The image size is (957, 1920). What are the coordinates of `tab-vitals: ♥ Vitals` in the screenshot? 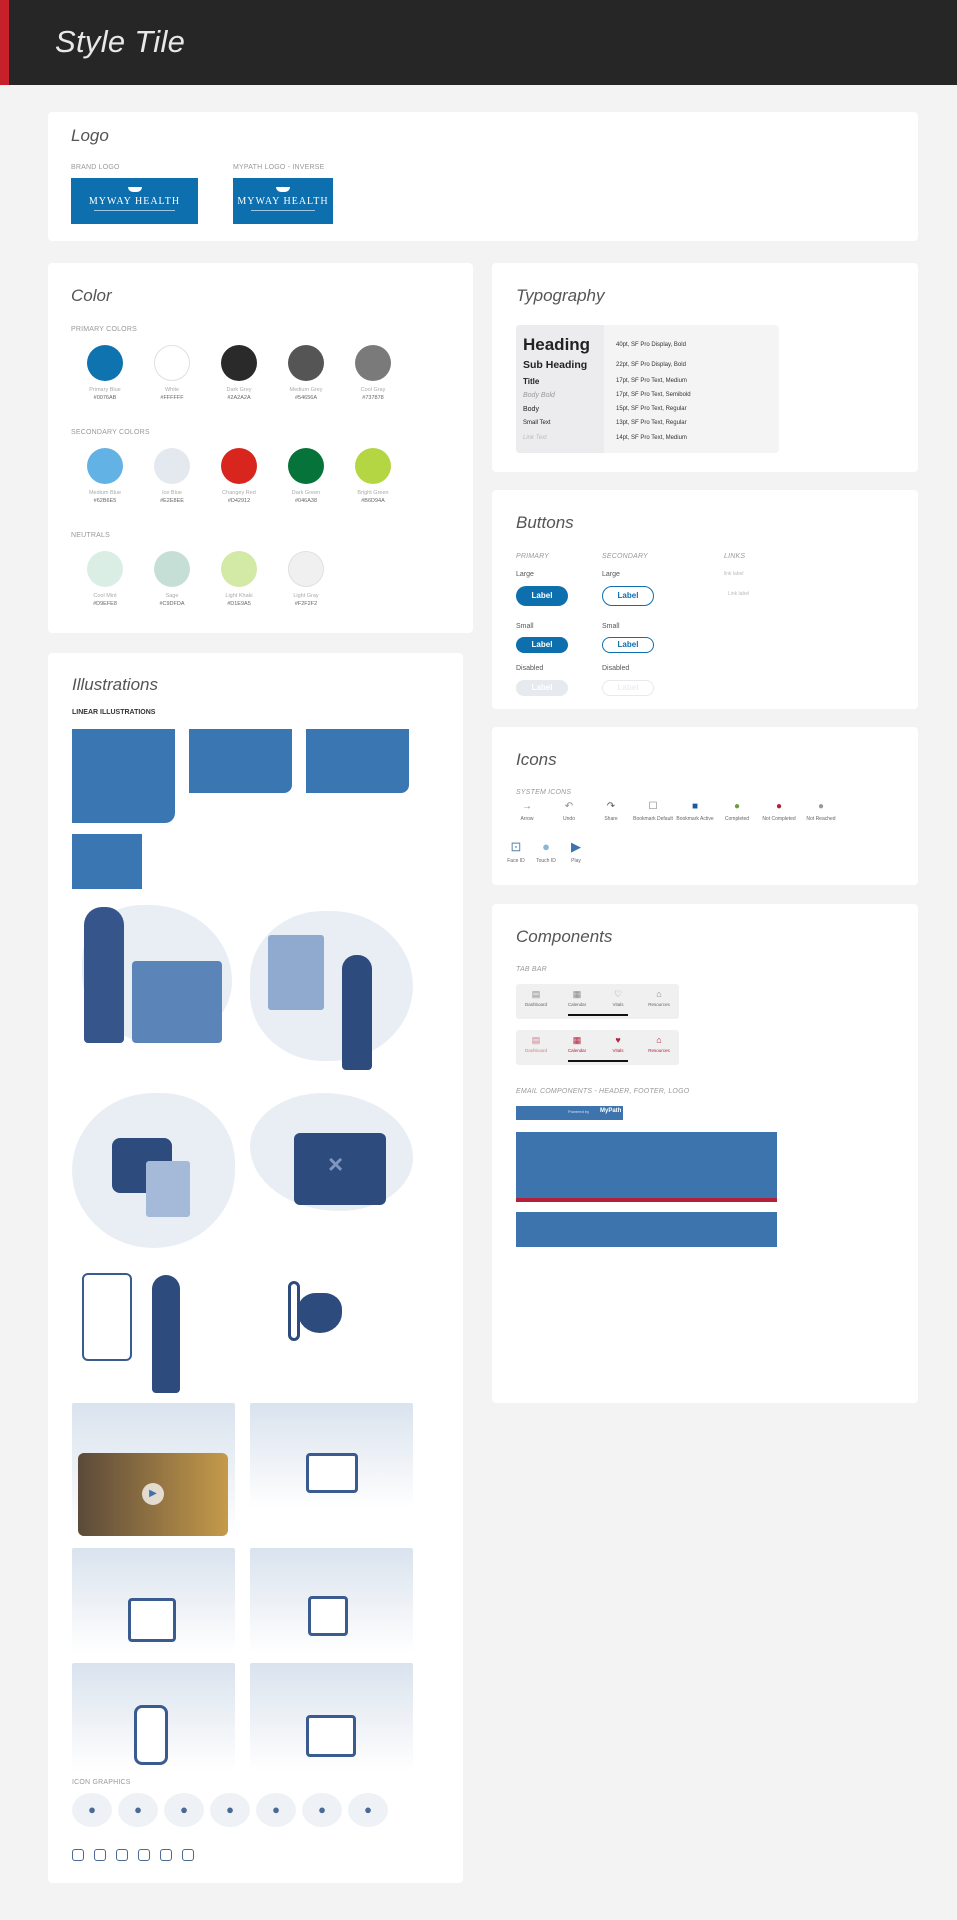 It's located at (618, 1043).